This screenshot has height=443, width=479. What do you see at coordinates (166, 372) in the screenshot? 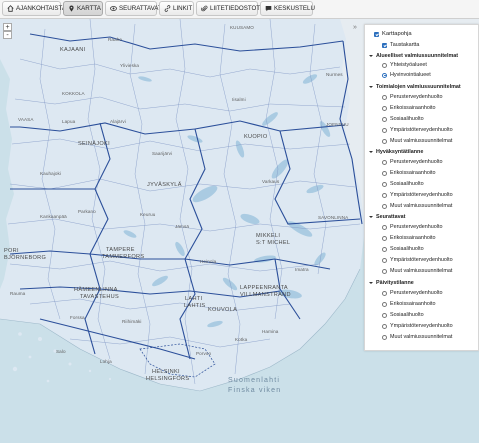
I see `map-label: HELSINKI` at bounding box center [166, 372].